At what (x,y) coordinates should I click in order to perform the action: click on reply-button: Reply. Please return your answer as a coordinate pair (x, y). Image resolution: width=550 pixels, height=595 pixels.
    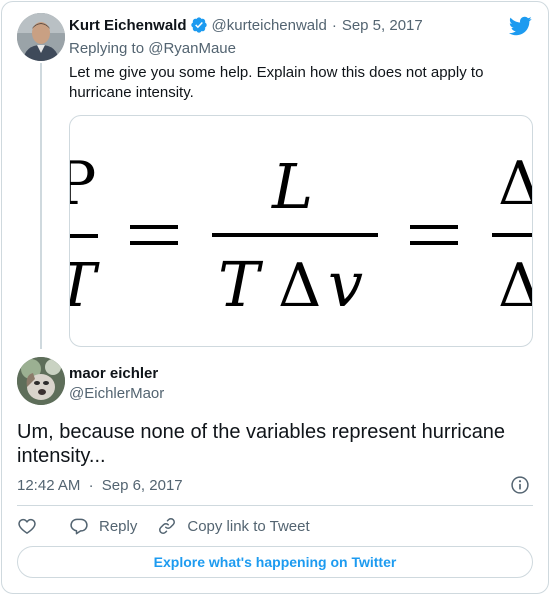
    Looking at the image, I should click on (103, 526).